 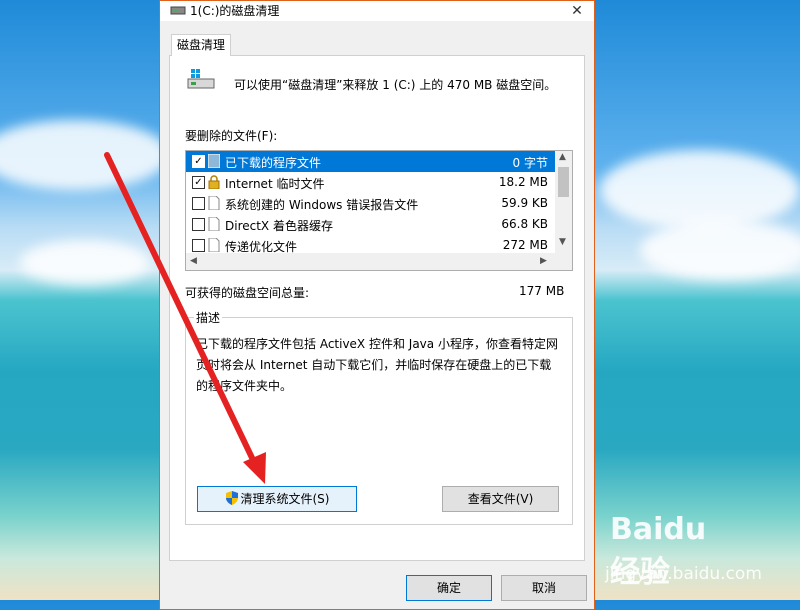 I want to click on watermark-url: jingyan.baidu.com, so click(x=683, y=574).